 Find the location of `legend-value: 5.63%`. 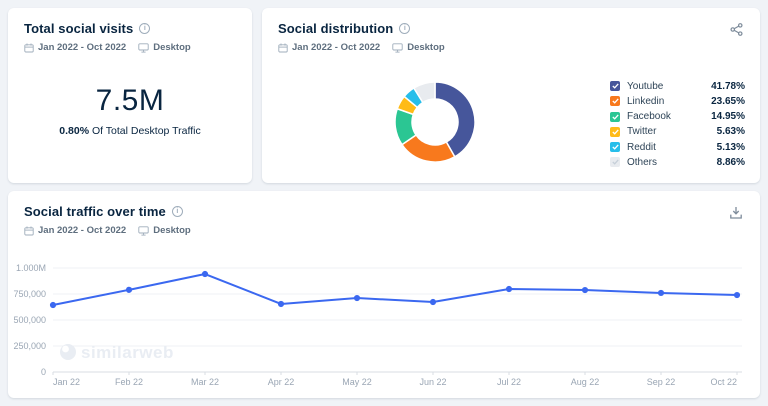

legend-value: 5.63% is located at coordinates (730, 132).